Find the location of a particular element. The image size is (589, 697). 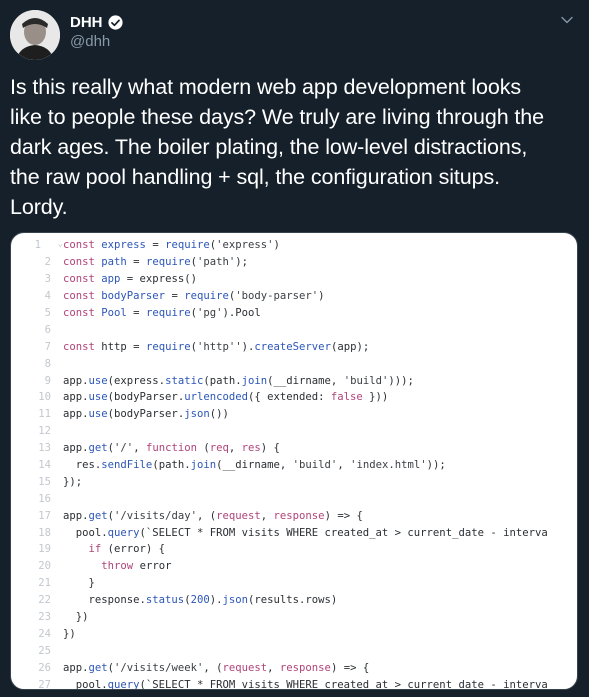

line-number: 20 is located at coordinates (44, 566).